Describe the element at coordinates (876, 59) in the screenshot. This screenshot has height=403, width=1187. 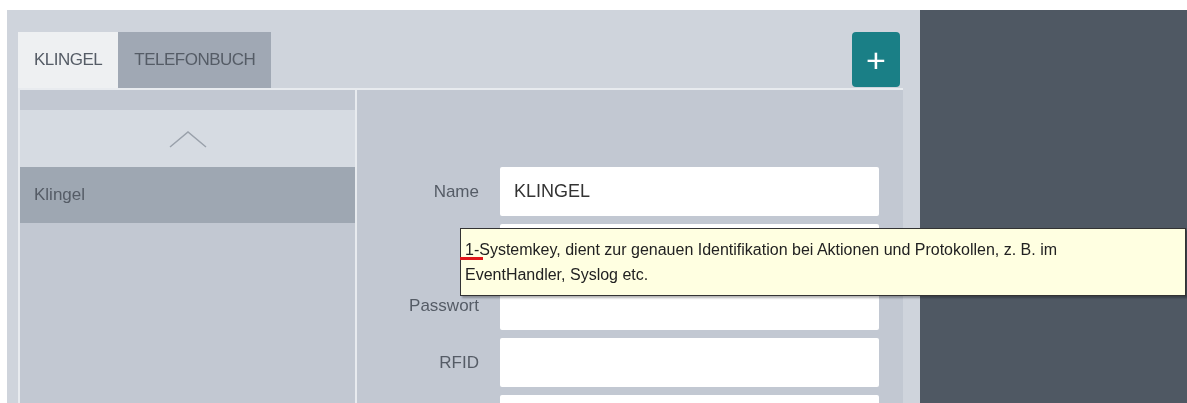
I see `add-button: +` at that location.